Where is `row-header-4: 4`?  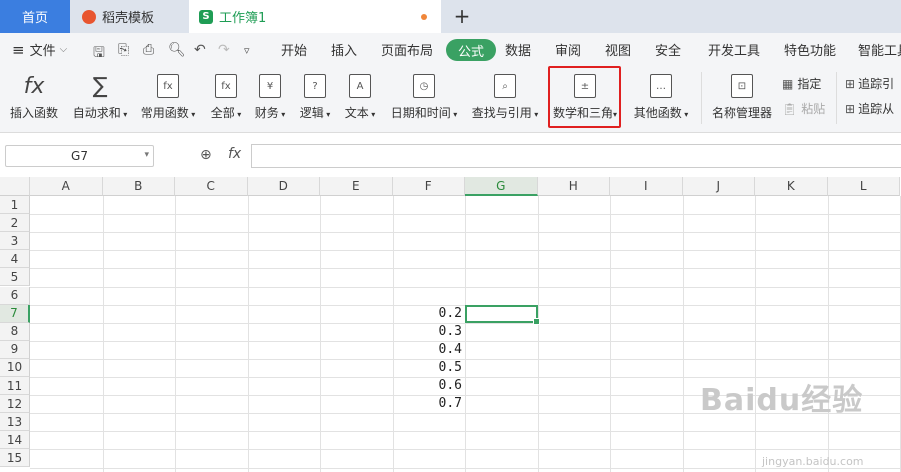 row-header-4: 4 is located at coordinates (15, 259).